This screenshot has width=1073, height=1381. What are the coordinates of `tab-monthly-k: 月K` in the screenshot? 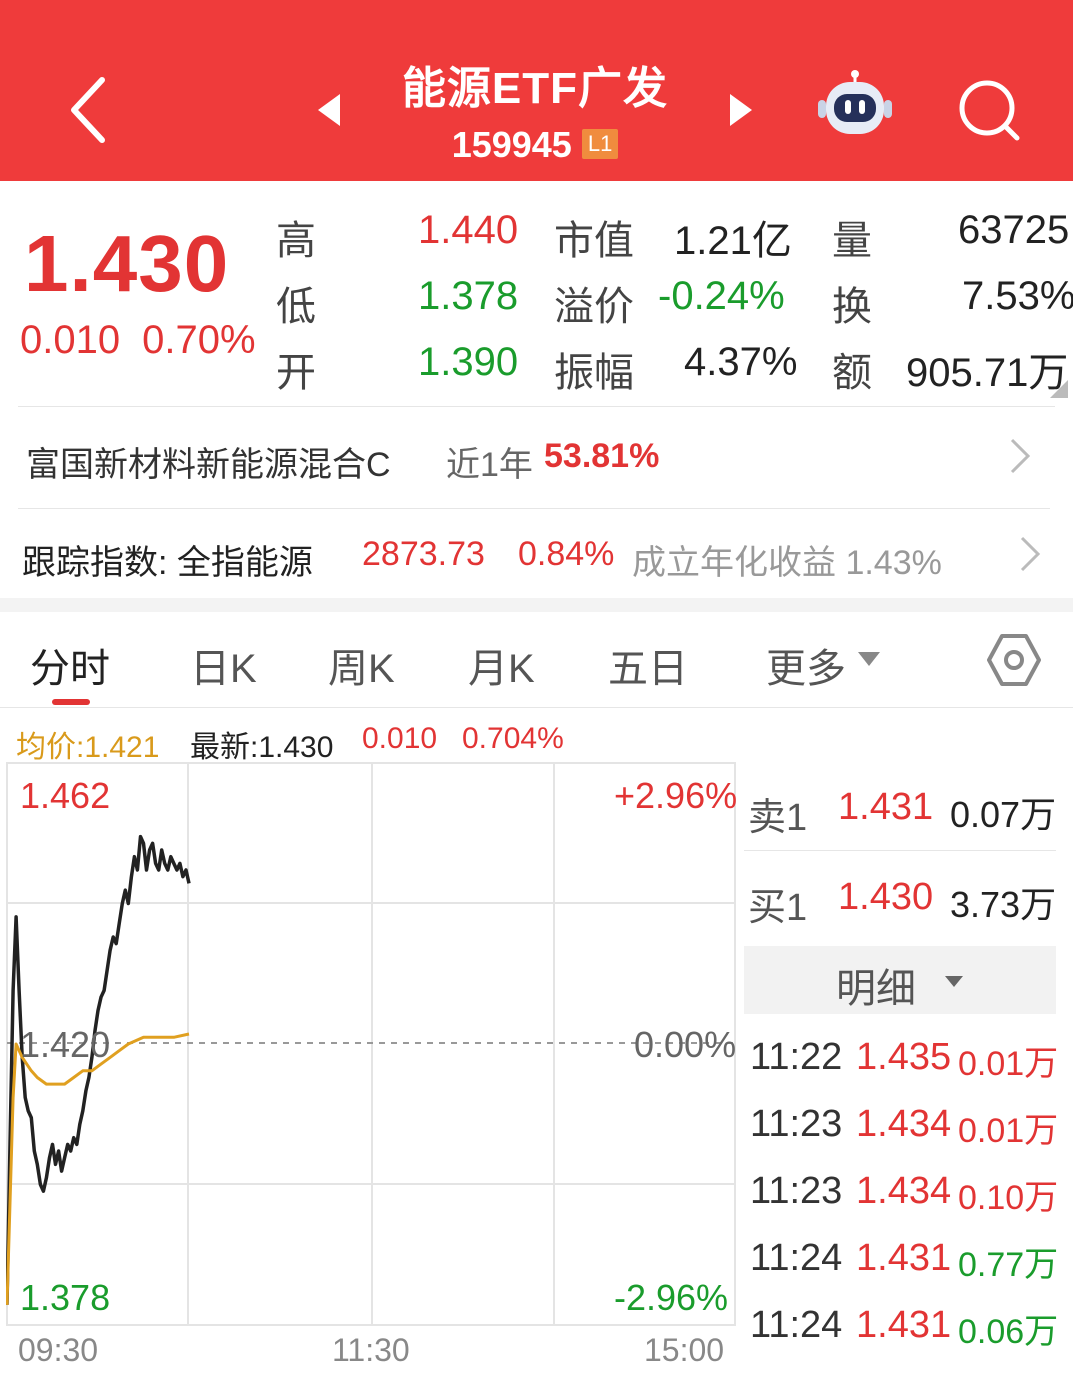 It's located at (501, 665).